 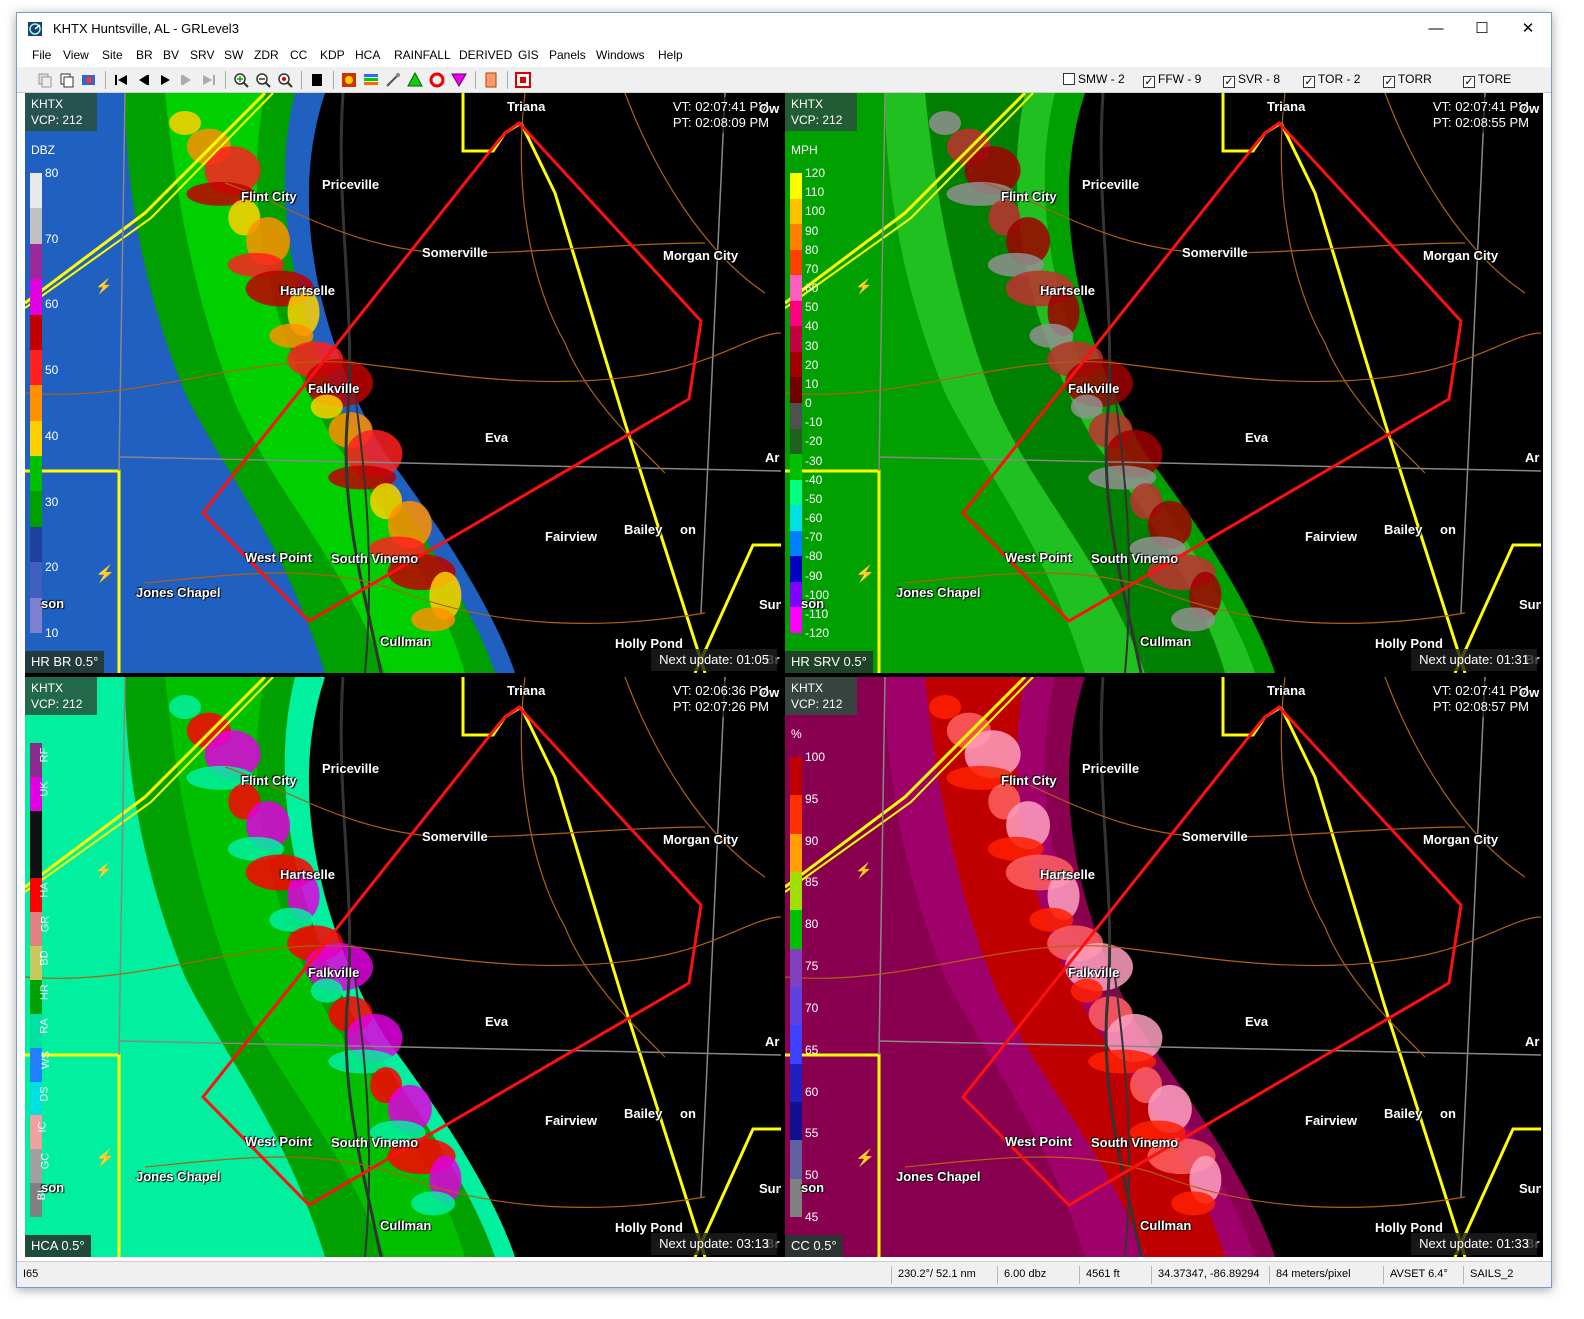 I want to click on torr-checkbox: ✓, so click(x=1389, y=82).